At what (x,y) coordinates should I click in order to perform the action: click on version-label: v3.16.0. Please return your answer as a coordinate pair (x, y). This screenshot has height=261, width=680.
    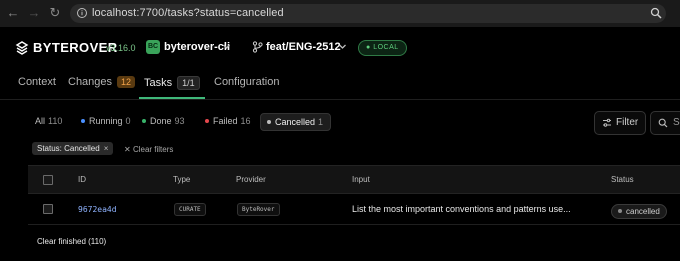
    Looking at the image, I should click on (121, 48).